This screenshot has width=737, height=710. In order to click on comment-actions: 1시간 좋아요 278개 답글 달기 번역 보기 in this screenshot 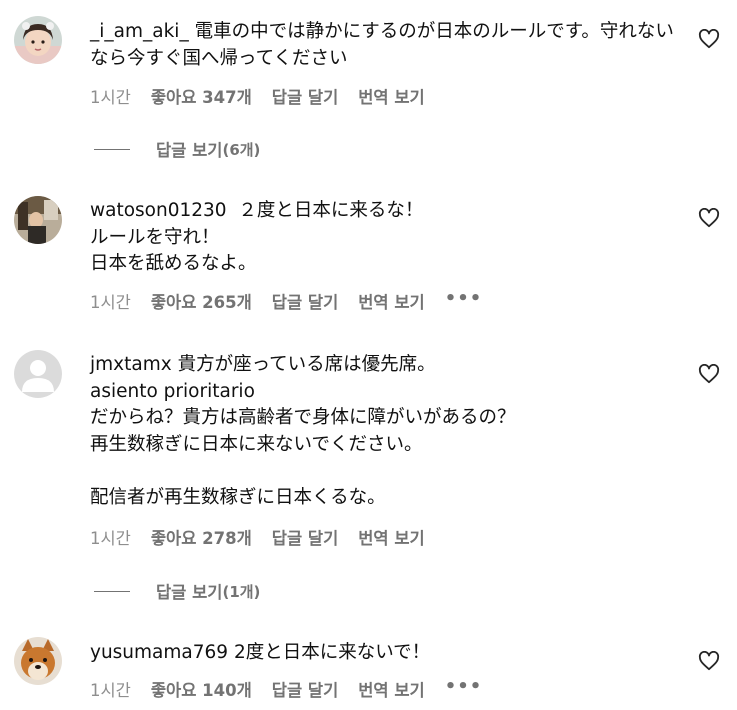, I will do `click(267, 537)`.